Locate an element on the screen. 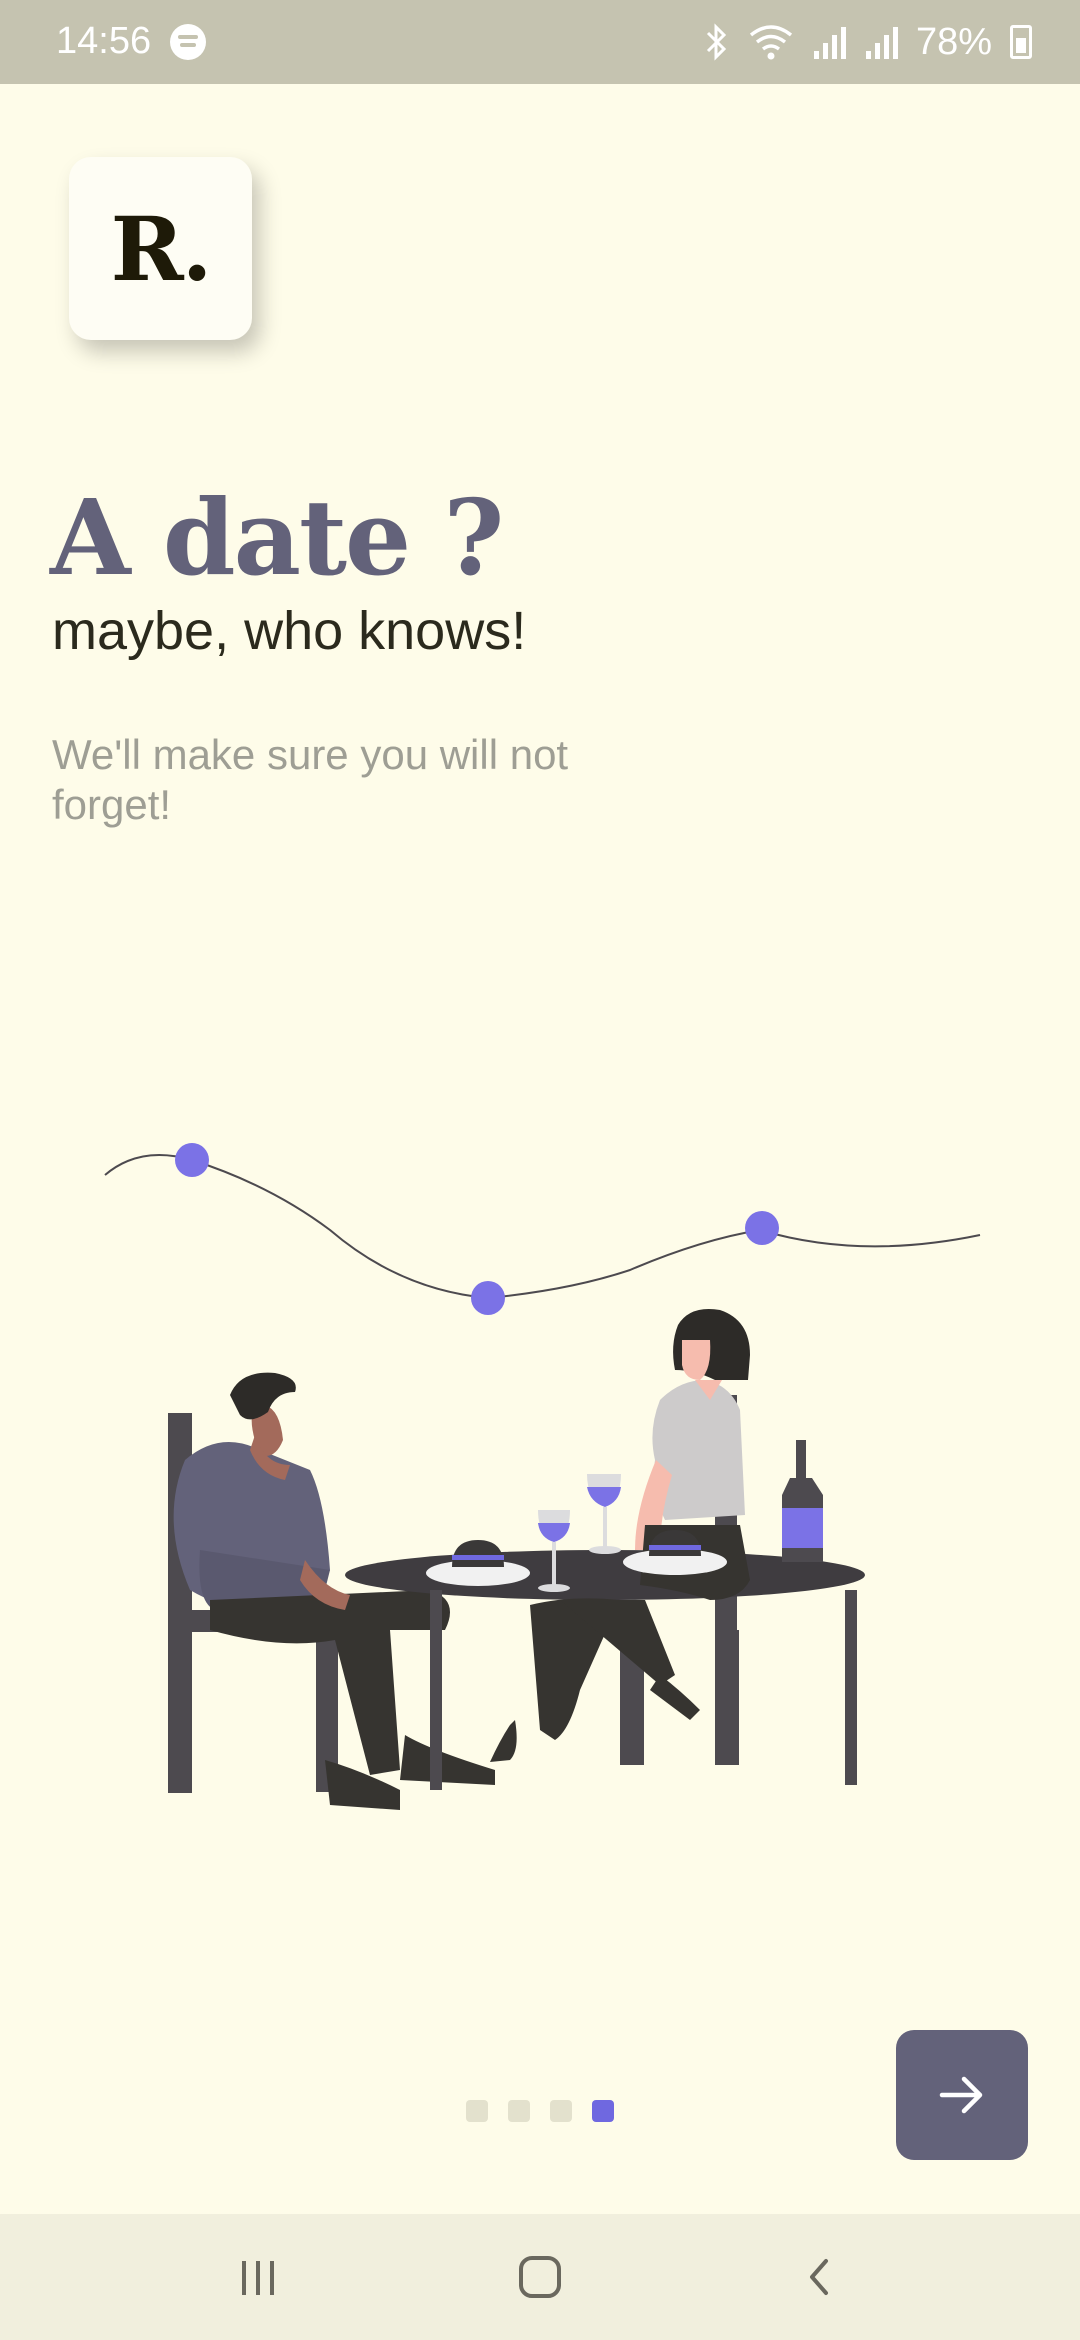 The height and width of the screenshot is (2340, 1080). system-nav-bar is located at coordinates (540, 2277).